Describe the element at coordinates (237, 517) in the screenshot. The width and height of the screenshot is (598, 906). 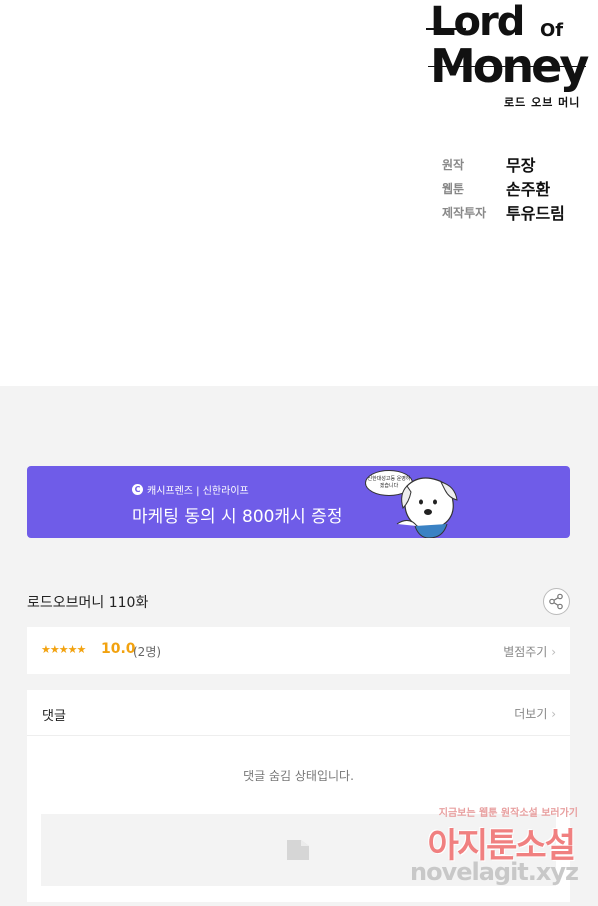
I see `banner-title: 마케팅 동의 시 800캐시 증정` at that location.